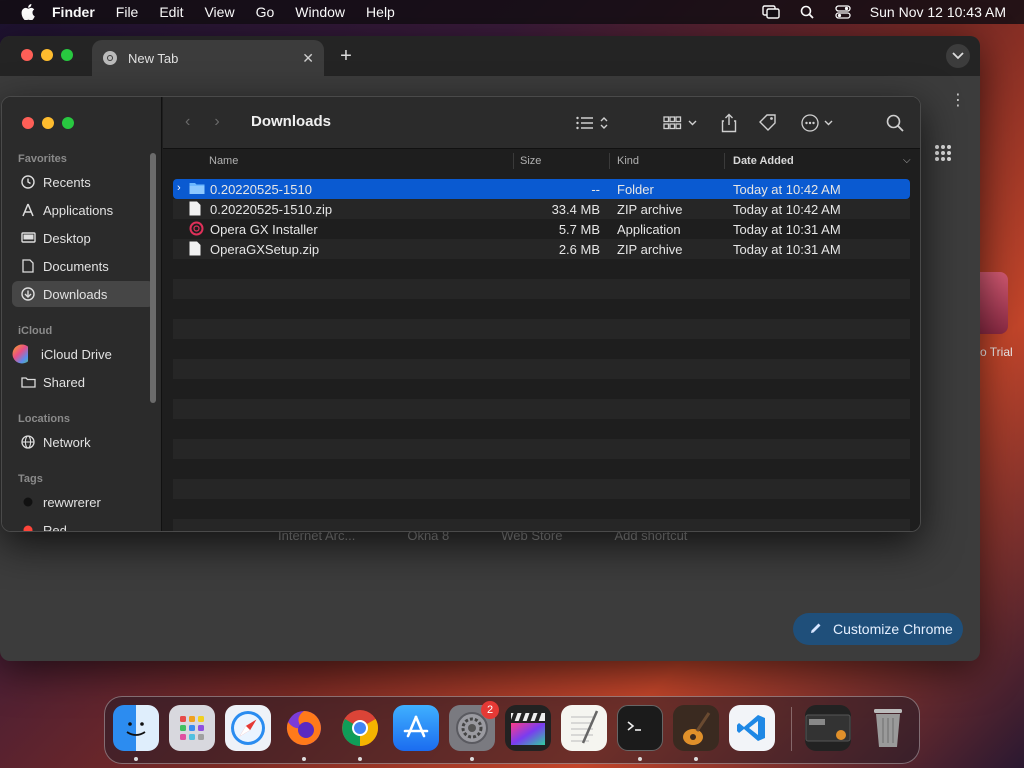 The image size is (1024, 768). What do you see at coordinates (28, 12) in the screenshot?
I see `apple-icon` at bounding box center [28, 12].